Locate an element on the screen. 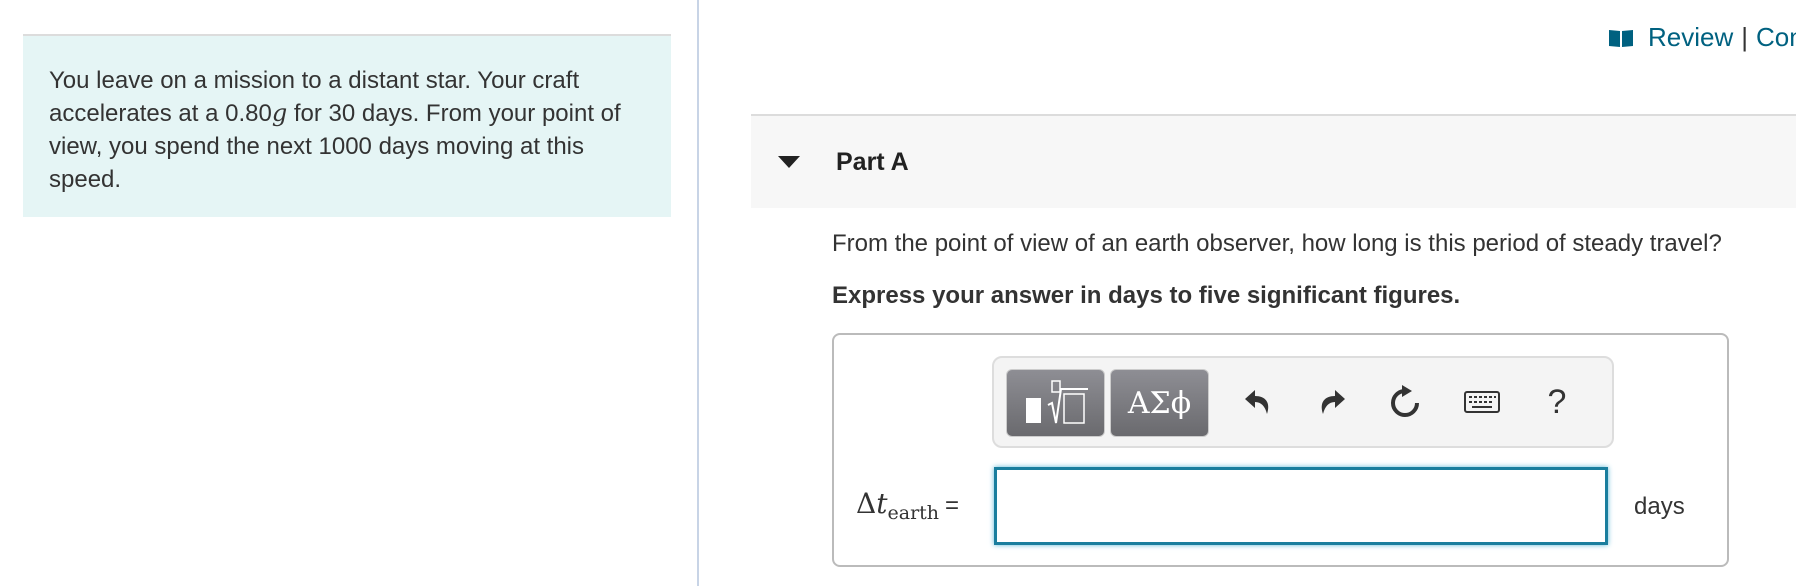  reset-button is located at coordinates (1405, 402).